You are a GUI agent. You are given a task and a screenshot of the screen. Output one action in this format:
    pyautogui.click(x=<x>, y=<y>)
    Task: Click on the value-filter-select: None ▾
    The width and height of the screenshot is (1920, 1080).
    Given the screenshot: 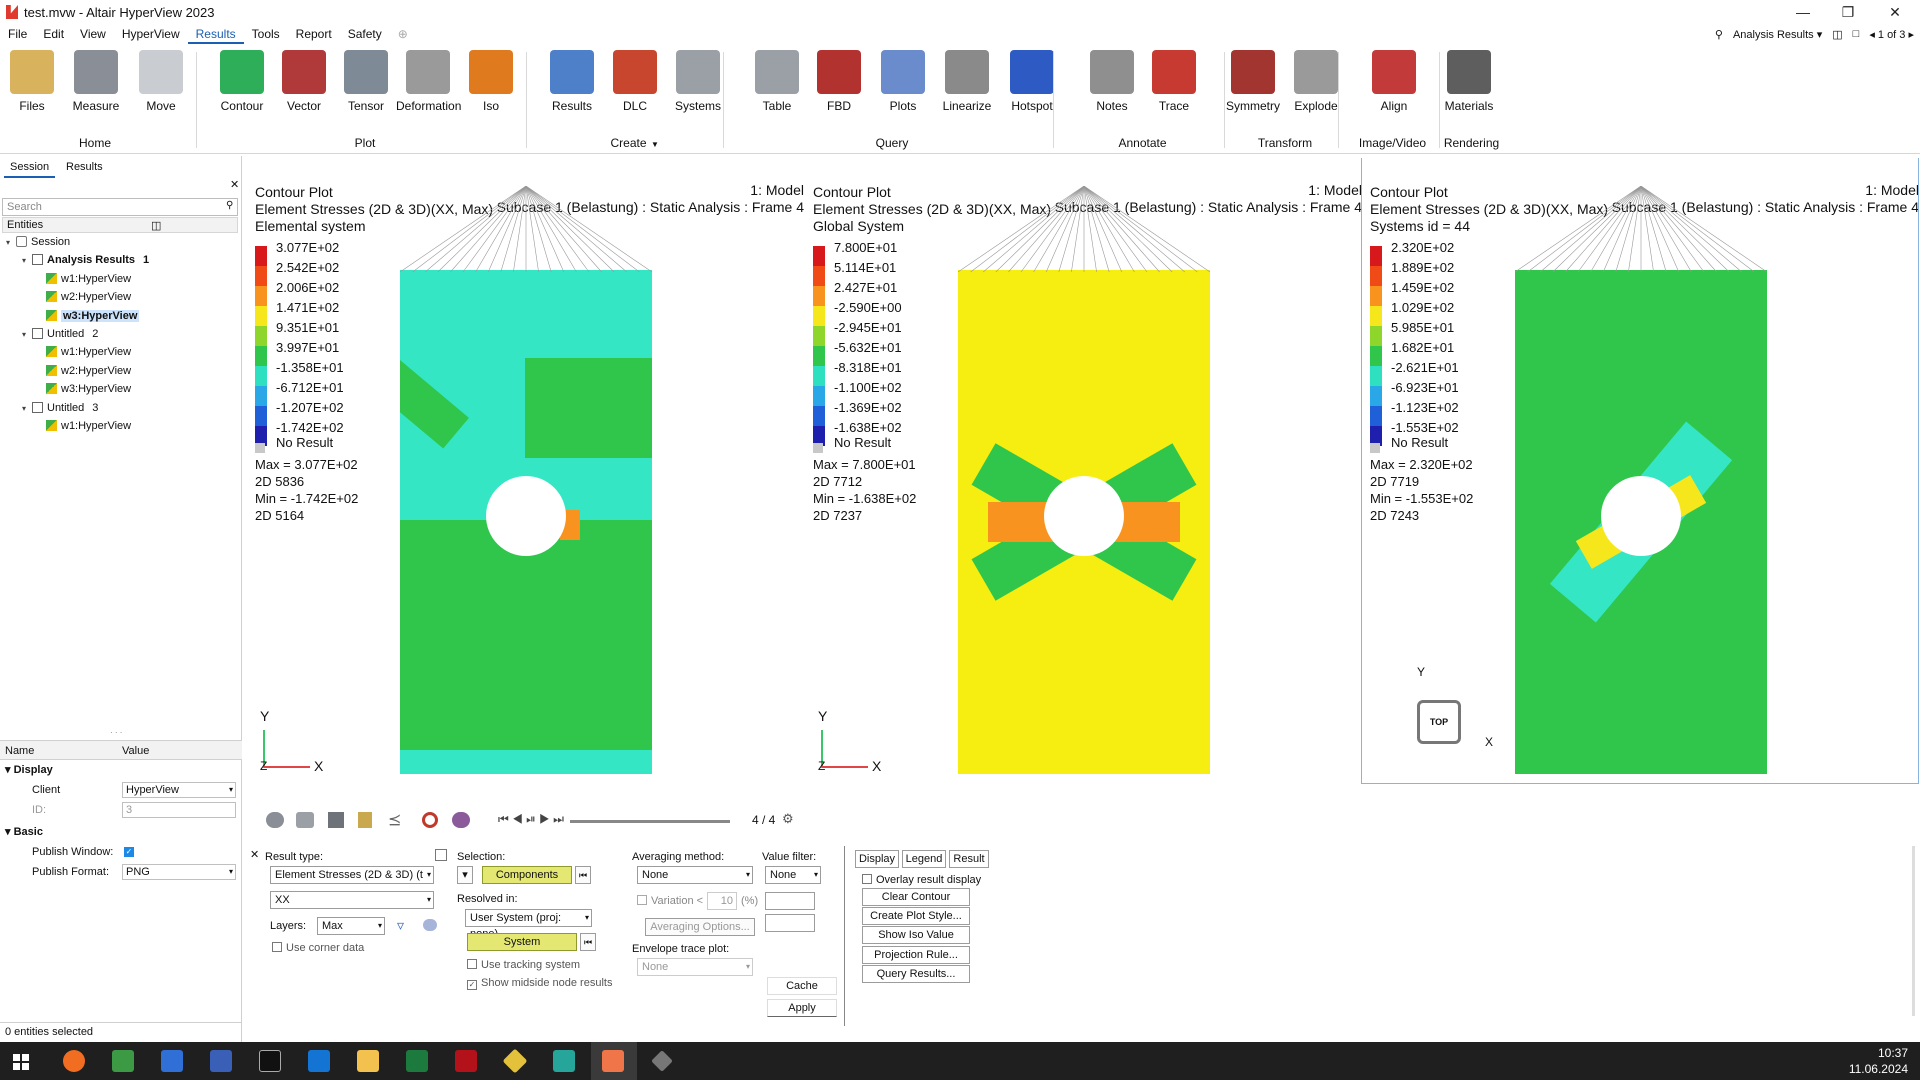 What is the action you would take?
    pyautogui.click(x=793, y=875)
    